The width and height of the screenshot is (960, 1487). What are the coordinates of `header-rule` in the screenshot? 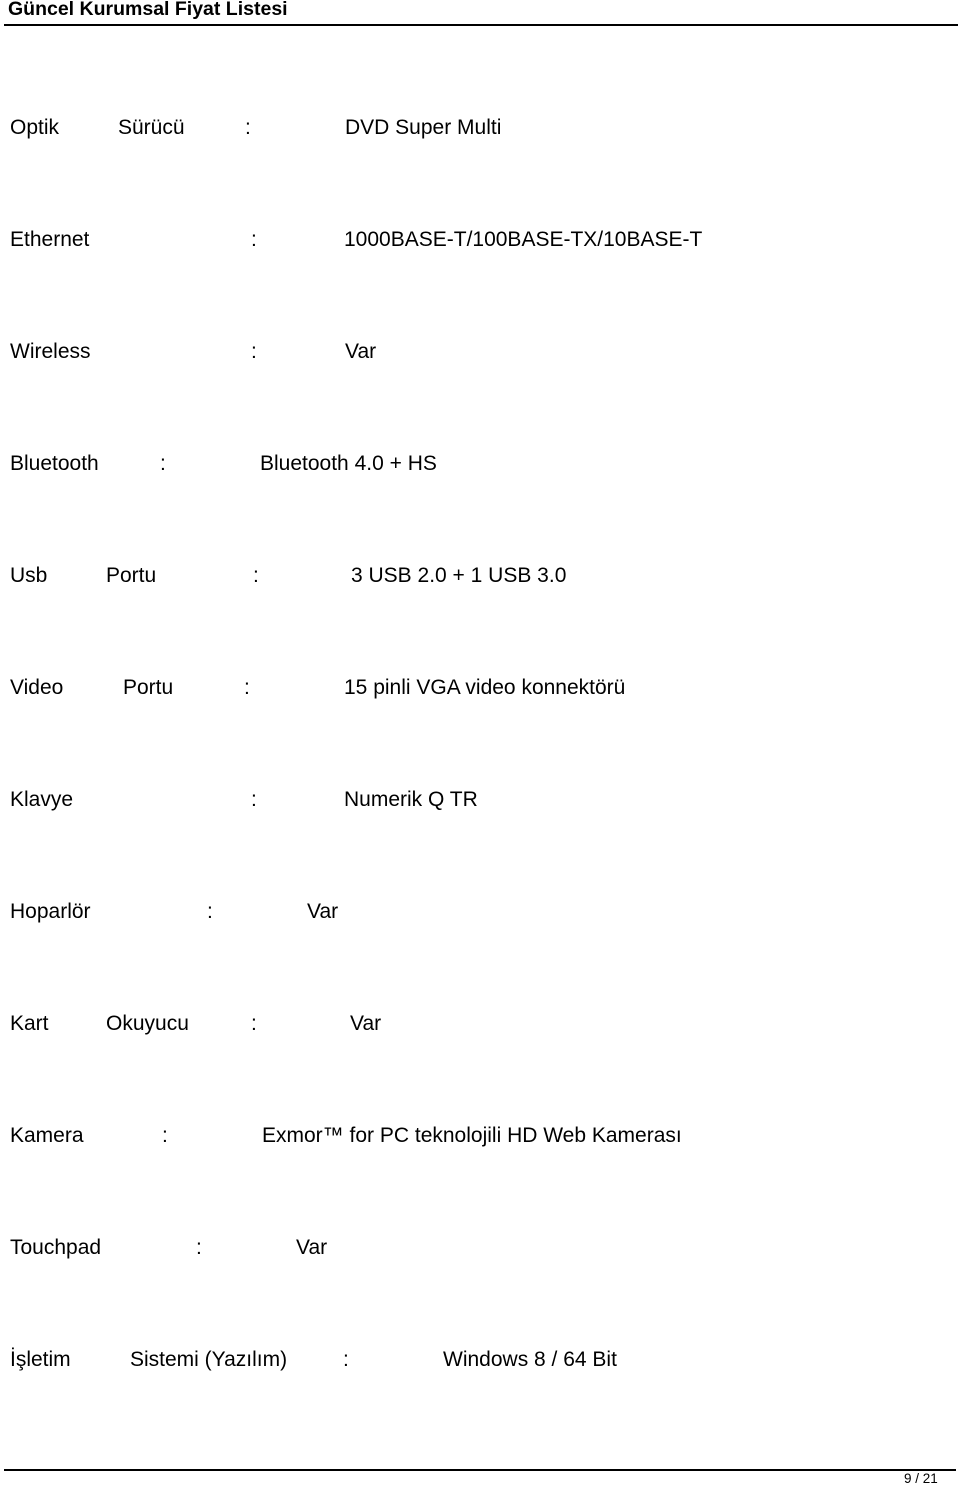 It's located at (481, 25).